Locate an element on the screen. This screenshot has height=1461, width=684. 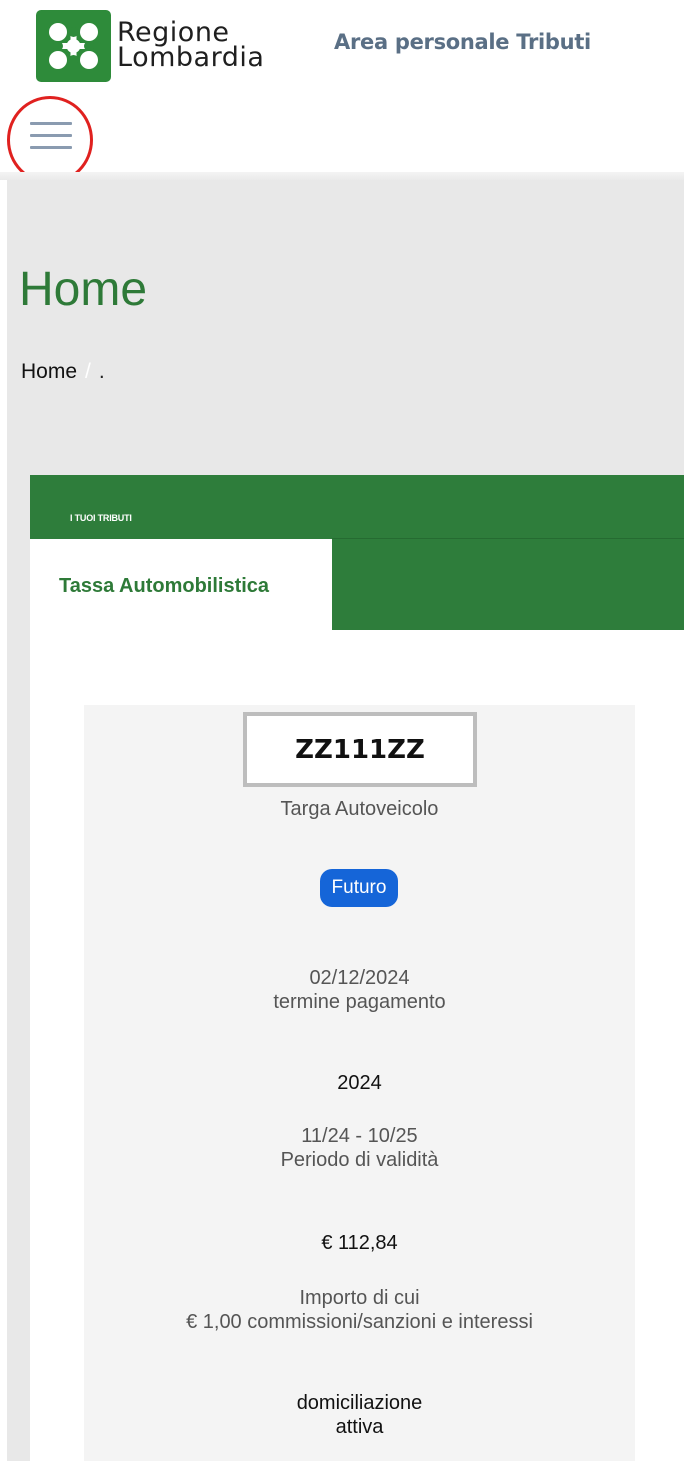
plate-label: Targa Autoveicolo is located at coordinates (359, 809).